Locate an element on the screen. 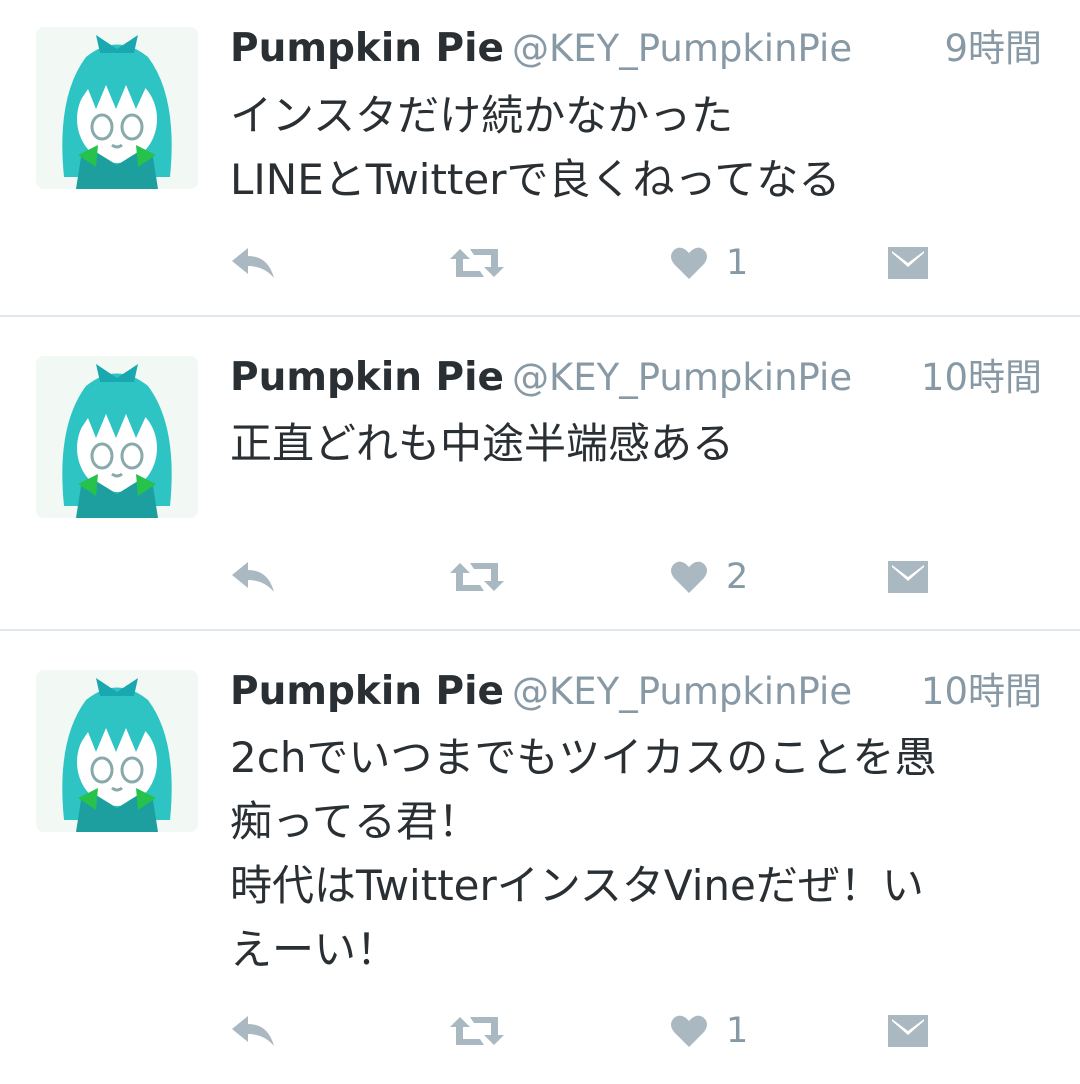  like-button: 2 is located at coordinates (709, 577).